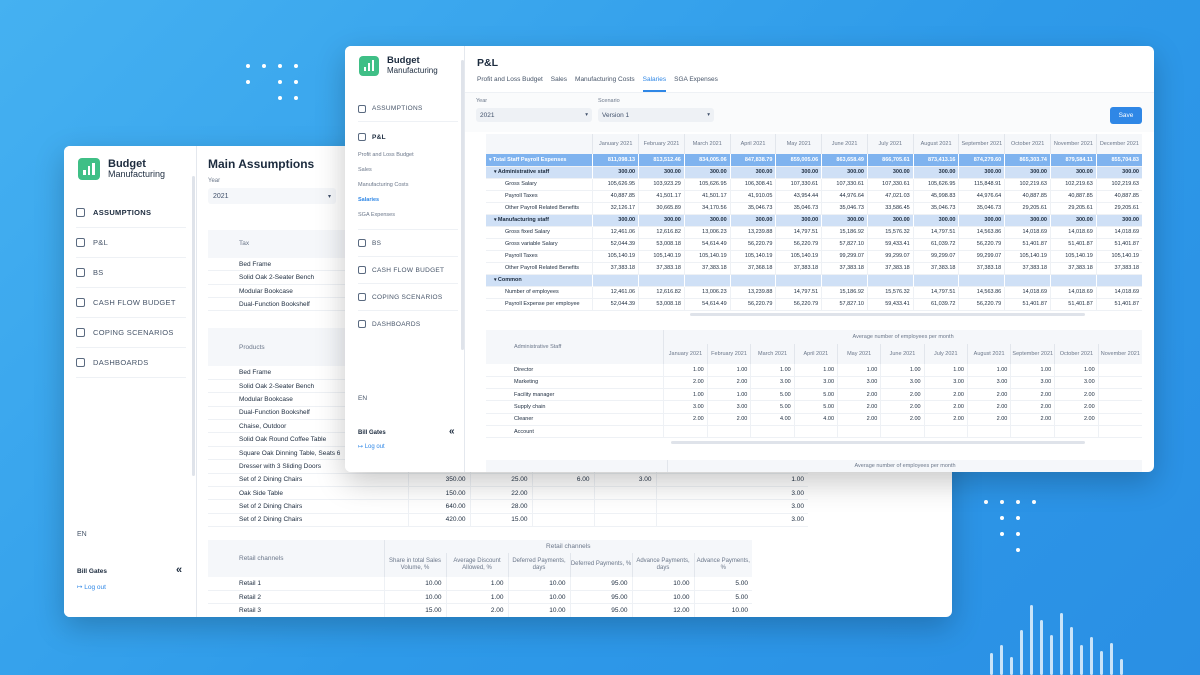 The width and height of the screenshot is (1200, 675). What do you see at coordinates (798, 196) in the screenshot?
I see `table-cell: 43,954.44` at bounding box center [798, 196].